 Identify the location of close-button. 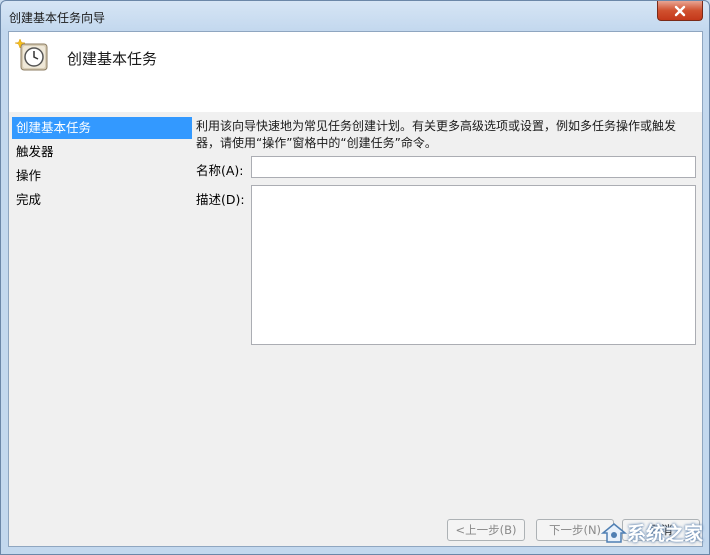
(680, 11).